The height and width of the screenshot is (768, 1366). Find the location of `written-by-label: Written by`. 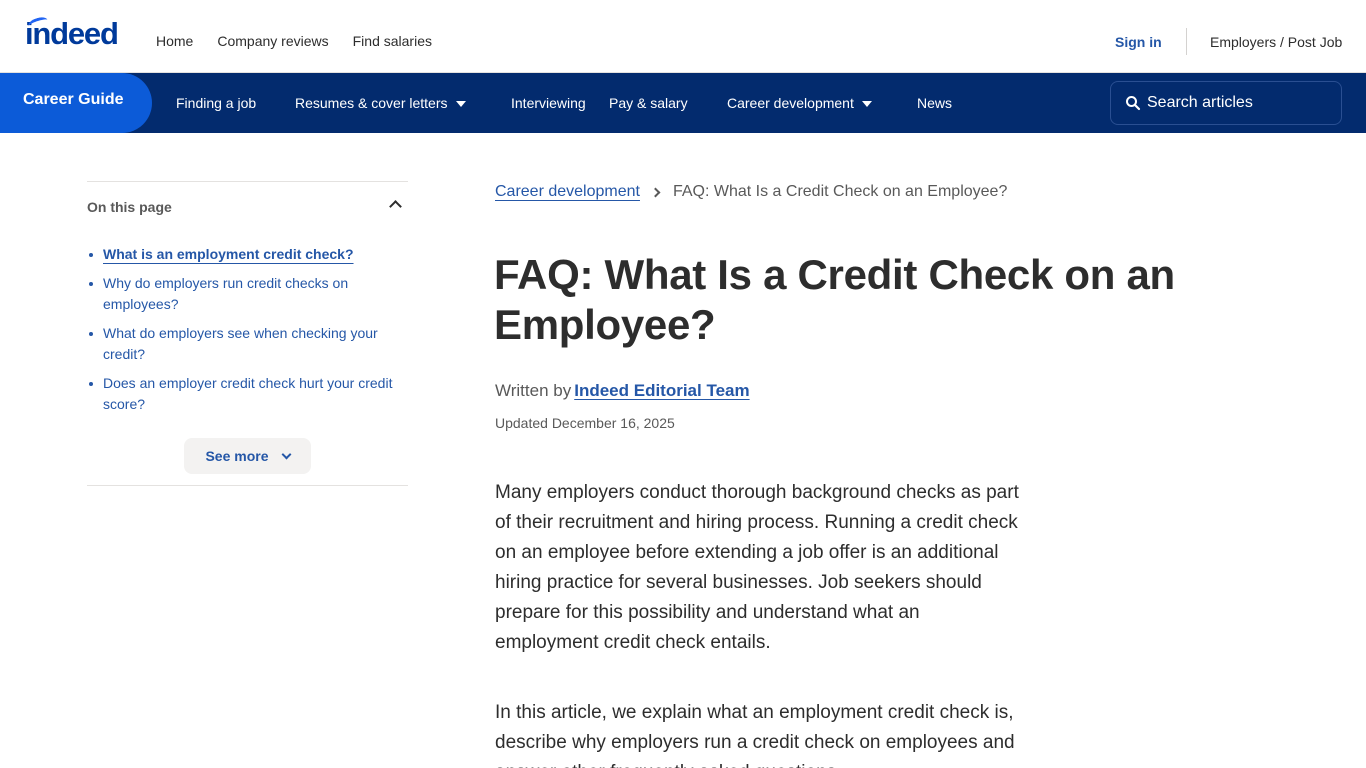

written-by-label: Written by is located at coordinates (533, 390).